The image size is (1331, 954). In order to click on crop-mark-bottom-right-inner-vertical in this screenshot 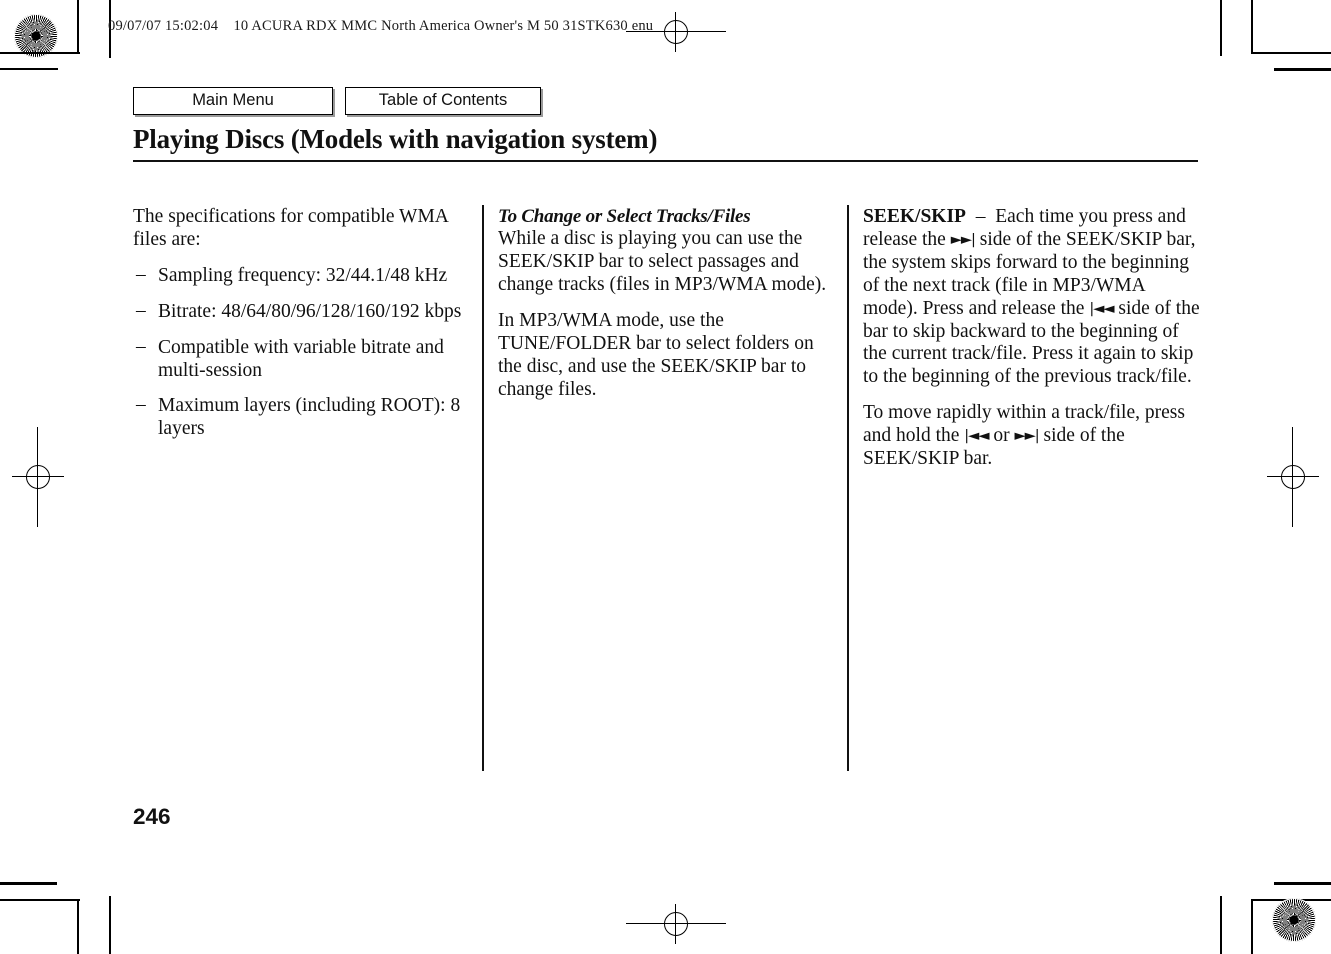, I will do `click(1221, 925)`.